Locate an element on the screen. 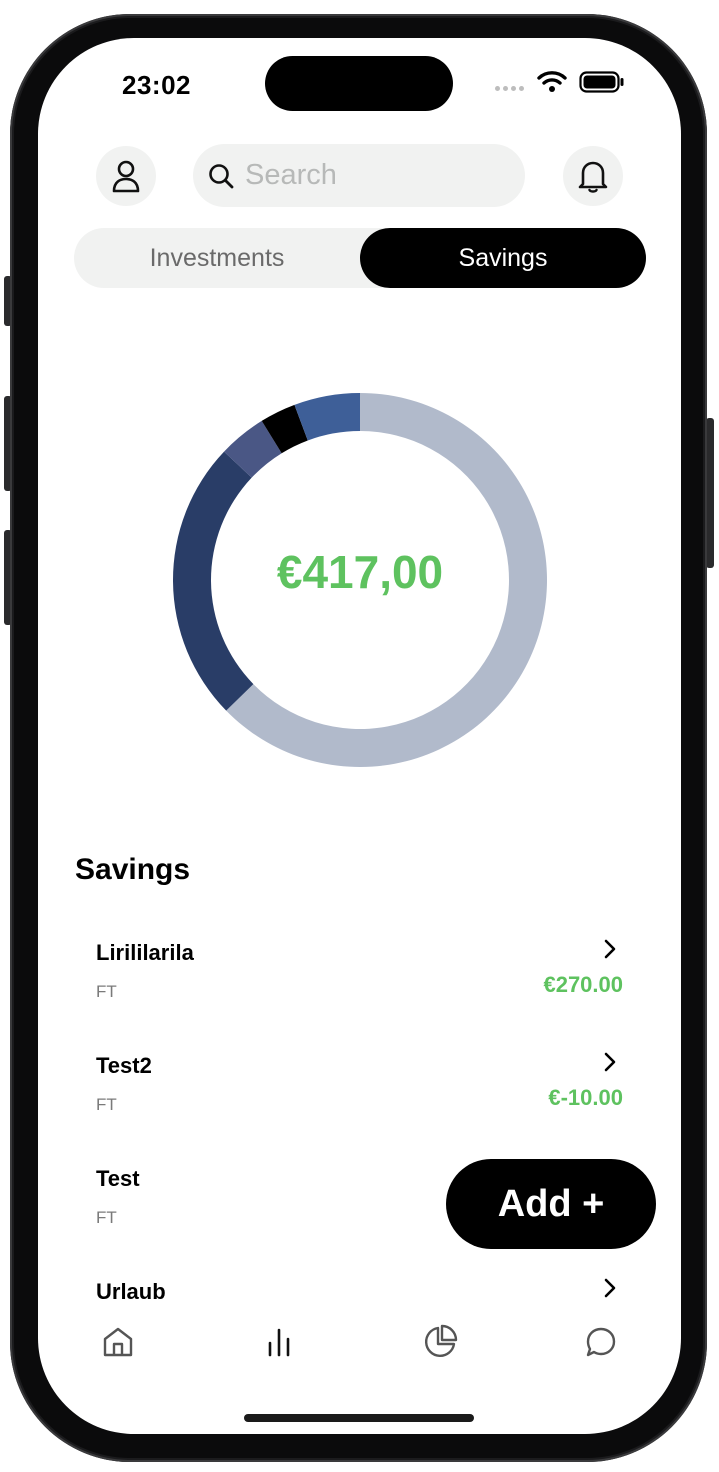 This screenshot has width=719, height=1472. list-item-name: Lirililarila is located at coordinates (145, 952).